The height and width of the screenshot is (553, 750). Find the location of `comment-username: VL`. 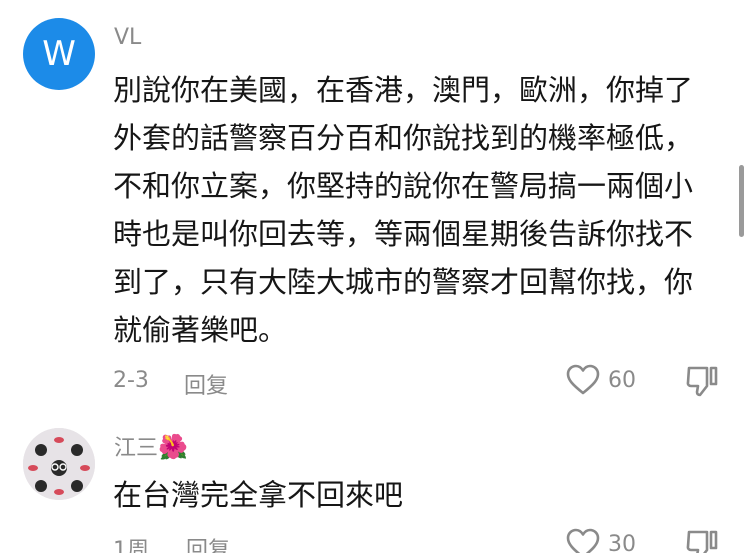

comment-username: VL is located at coordinates (127, 37).